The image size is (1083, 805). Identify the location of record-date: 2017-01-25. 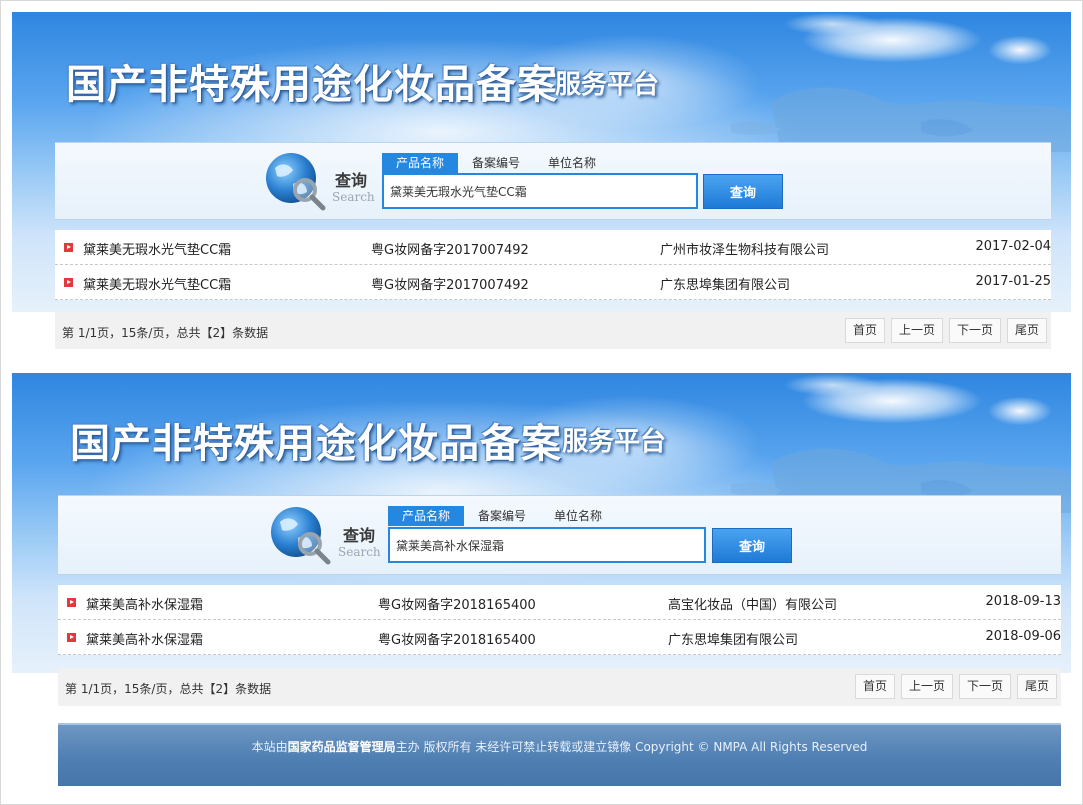
(1013, 281).